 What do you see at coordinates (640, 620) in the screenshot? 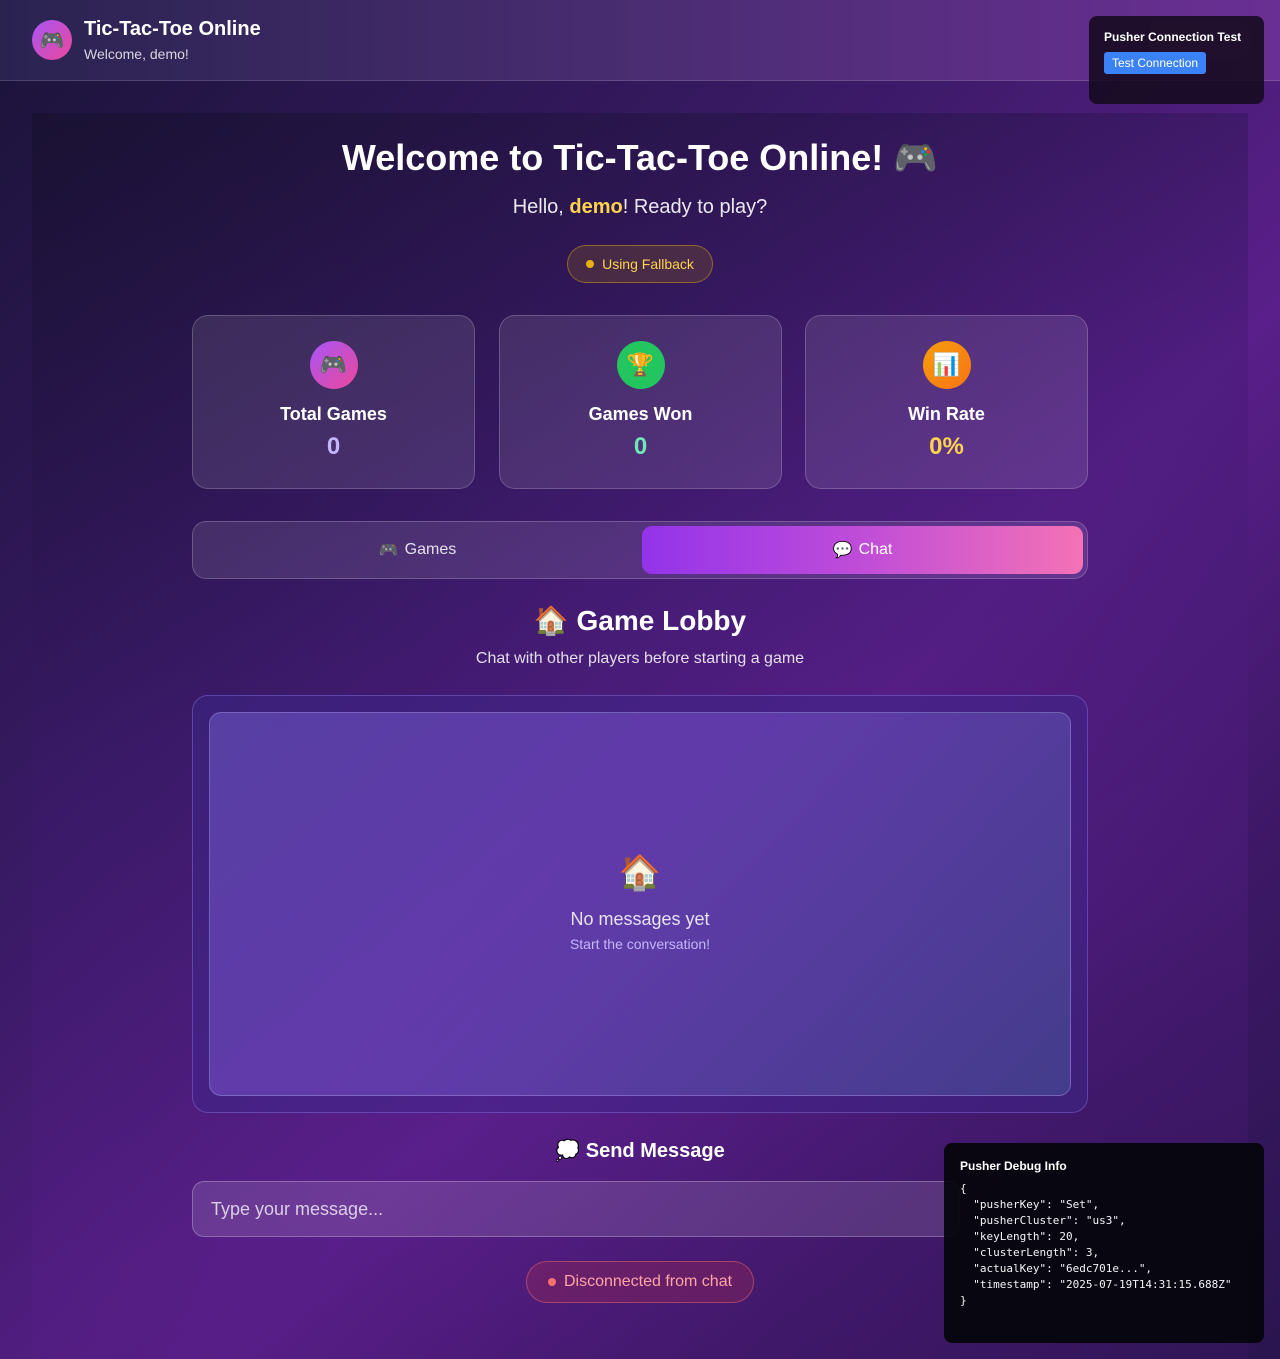
I see `lobby-title: 🏠 Game Lobby` at bounding box center [640, 620].